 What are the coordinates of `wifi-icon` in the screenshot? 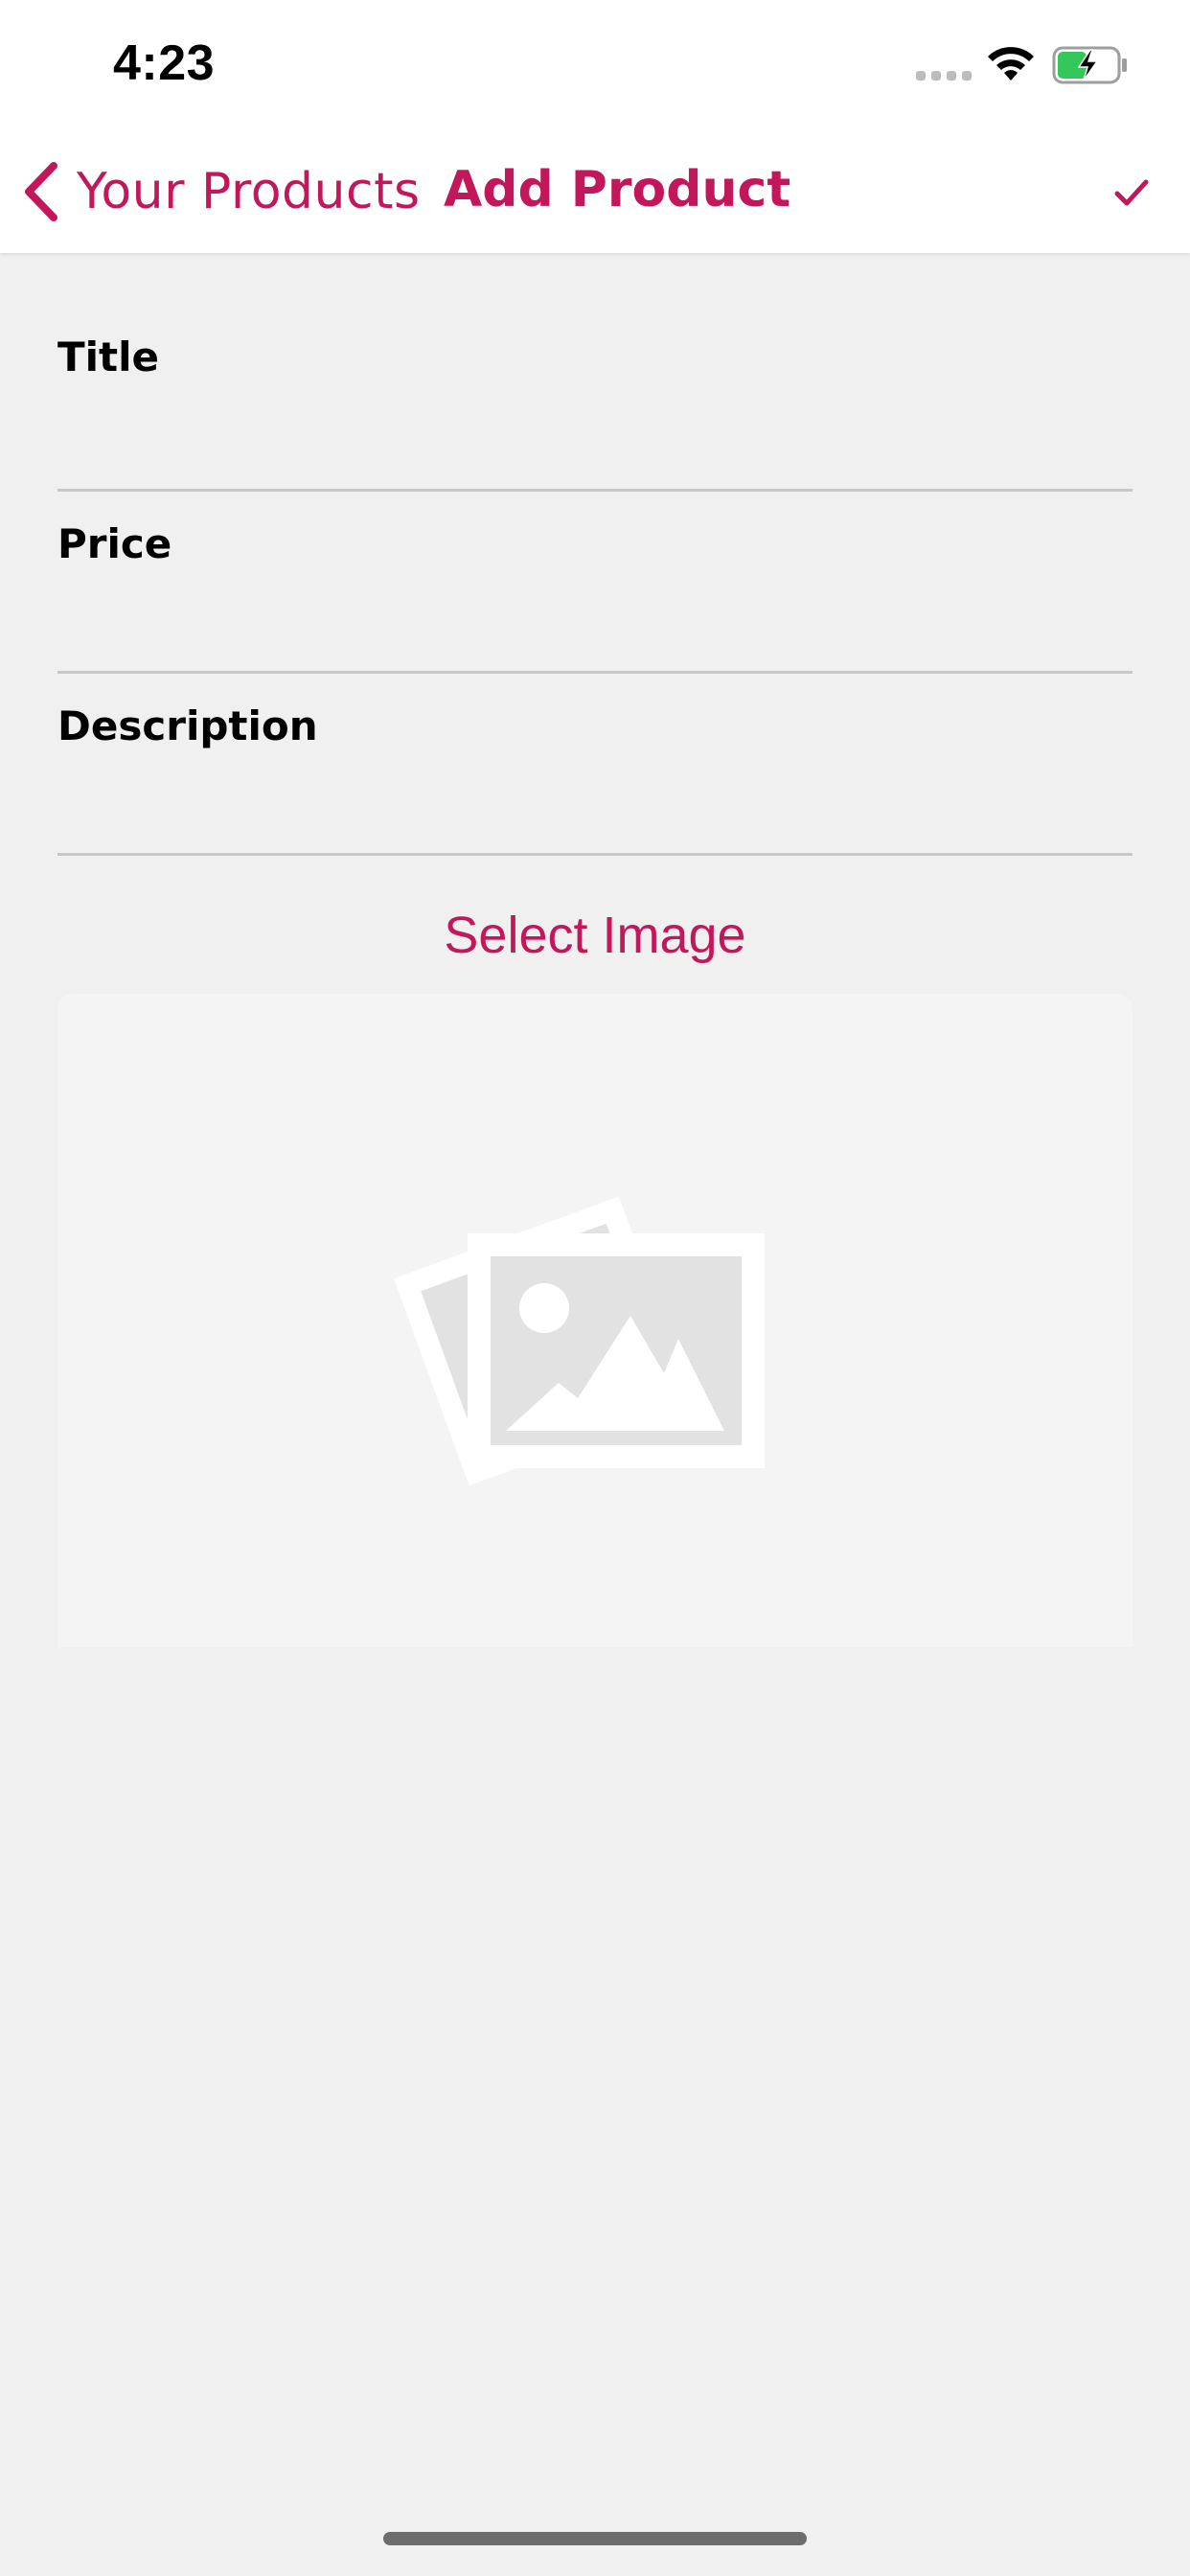 It's located at (1011, 63).